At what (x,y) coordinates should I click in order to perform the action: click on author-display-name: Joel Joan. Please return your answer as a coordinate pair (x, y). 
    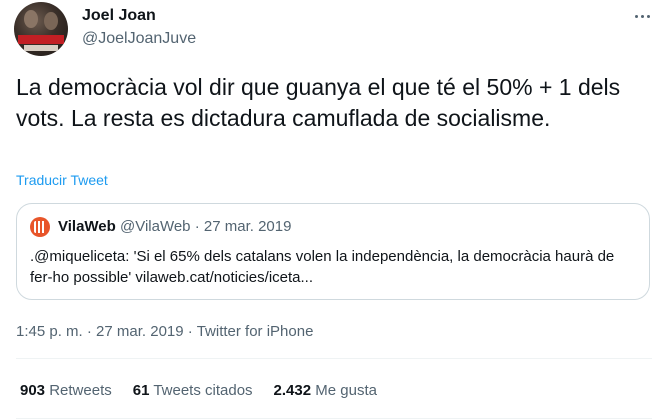
    Looking at the image, I should click on (119, 16).